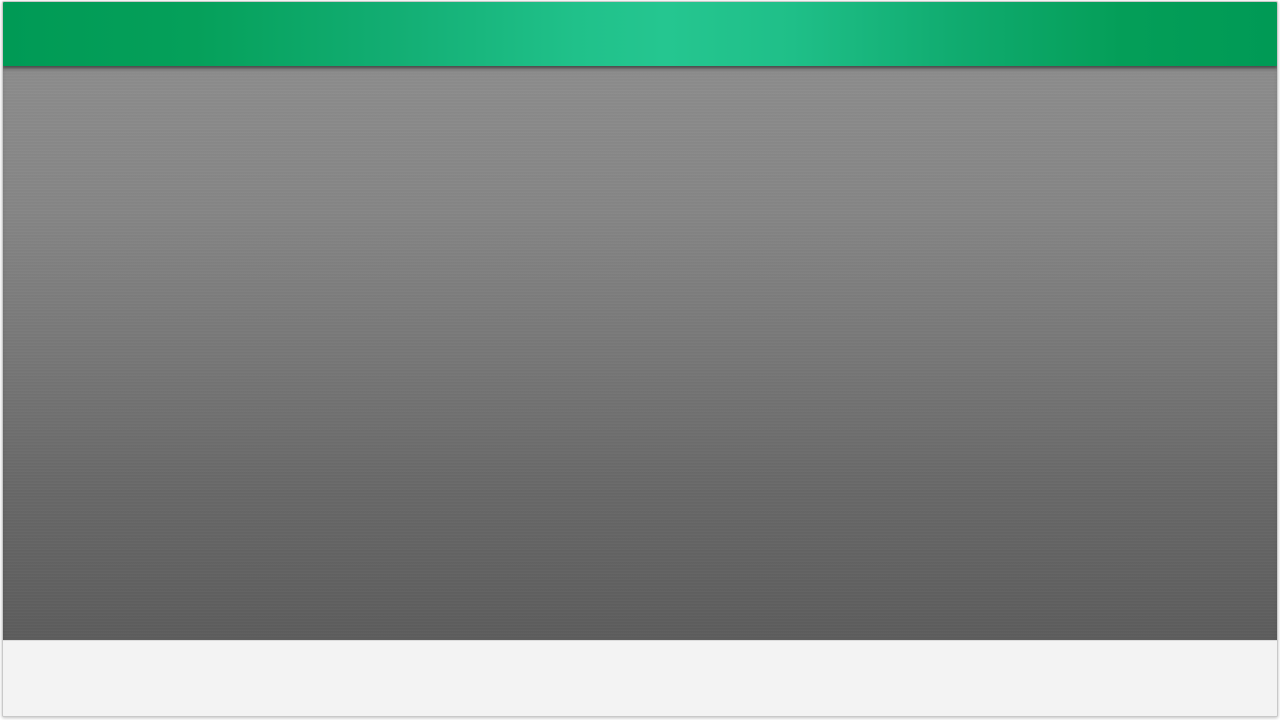  I want to click on footer-bar, so click(640, 678).